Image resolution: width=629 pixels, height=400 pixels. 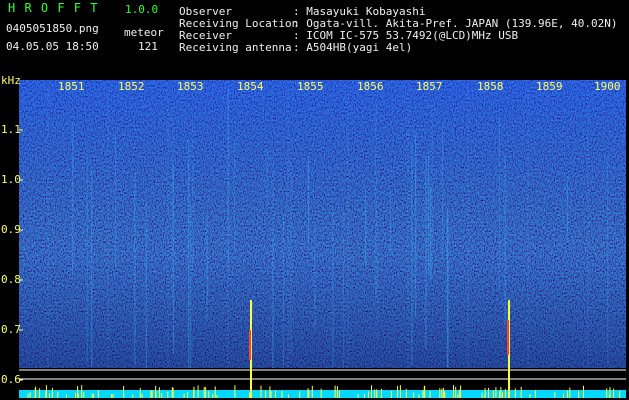 I want to click on x-tick-label: 1853, so click(x=190, y=86).